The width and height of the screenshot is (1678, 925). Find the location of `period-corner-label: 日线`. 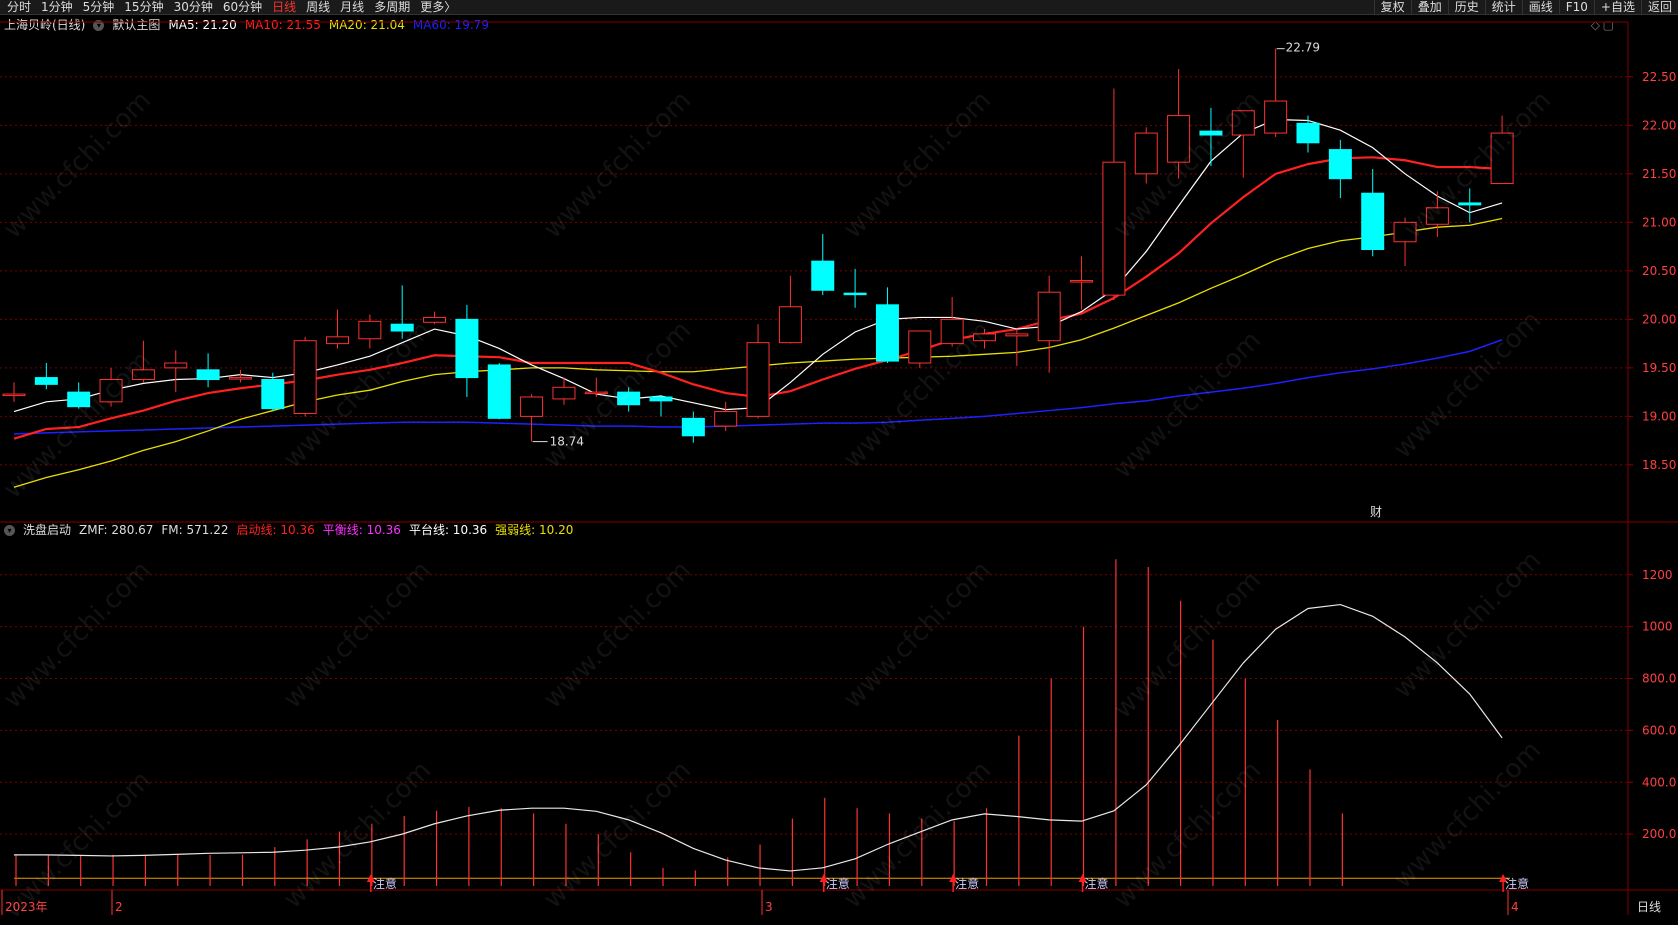

period-corner-label: 日线 is located at coordinates (1649, 907).